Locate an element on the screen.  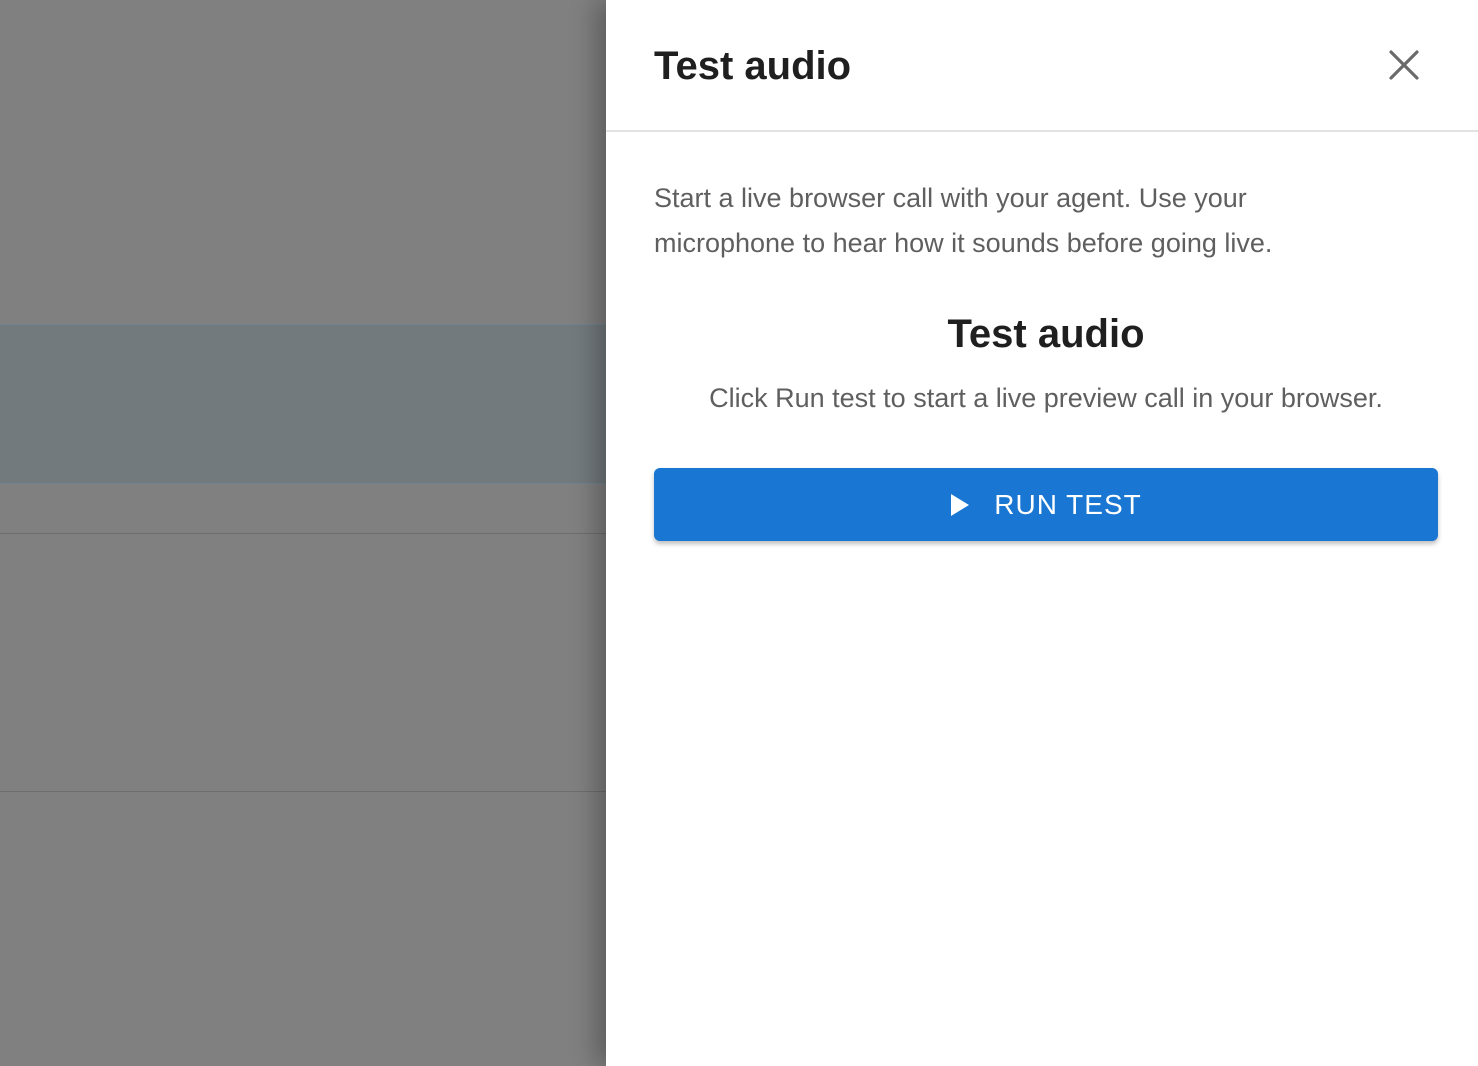
run-test-button: RUN TEST is located at coordinates (1046, 504).